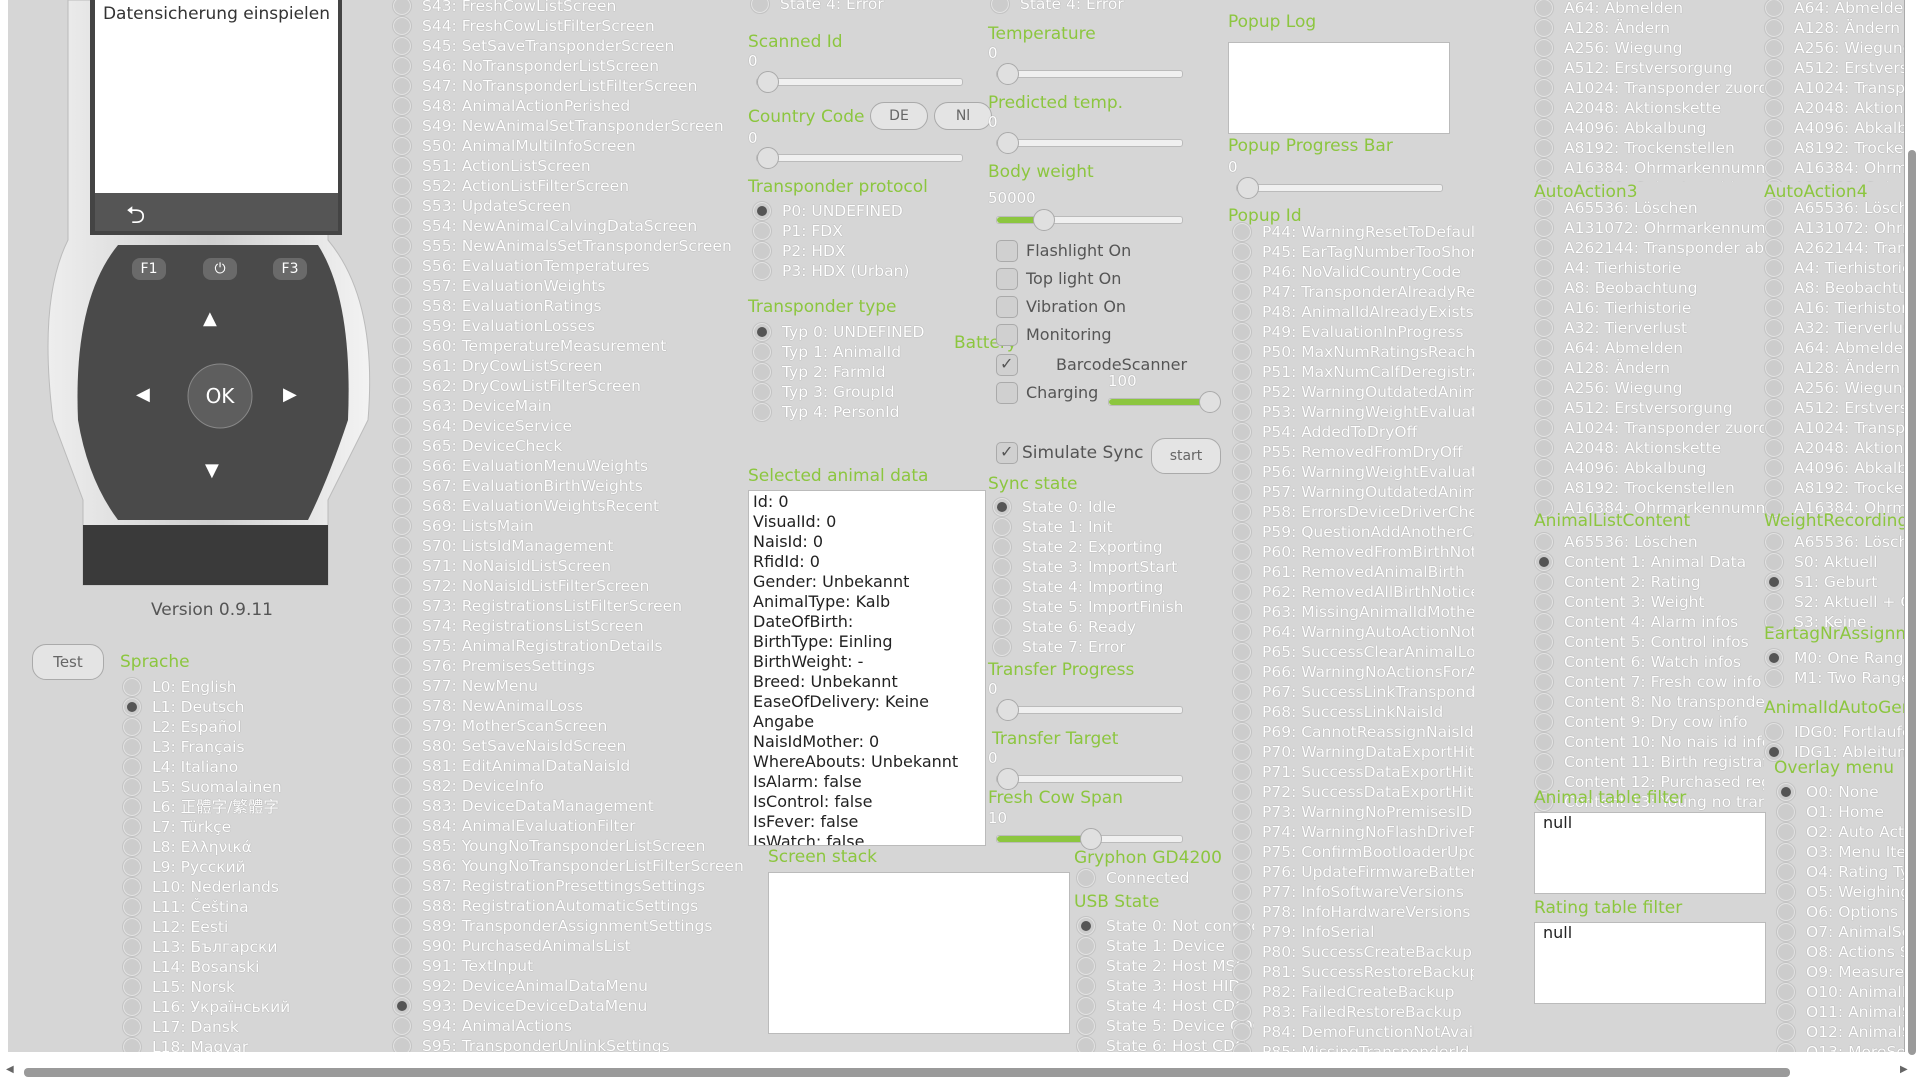  What do you see at coordinates (857, 332) in the screenshot?
I see `transponder-type-radio-item: Typ 0: UNDEFINED` at bounding box center [857, 332].